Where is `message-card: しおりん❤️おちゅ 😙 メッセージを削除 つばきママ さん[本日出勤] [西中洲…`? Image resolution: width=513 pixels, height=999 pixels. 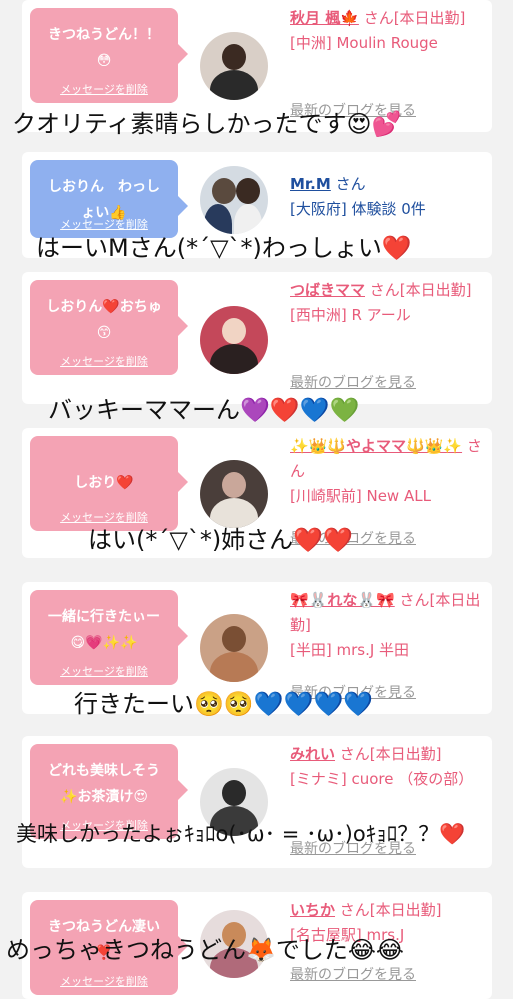 message-card: しおりん❤️おちゅ 😙 メッセージを削除 つばきママ さん[本日出勤] [西中洲… is located at coordinates (257, 338).